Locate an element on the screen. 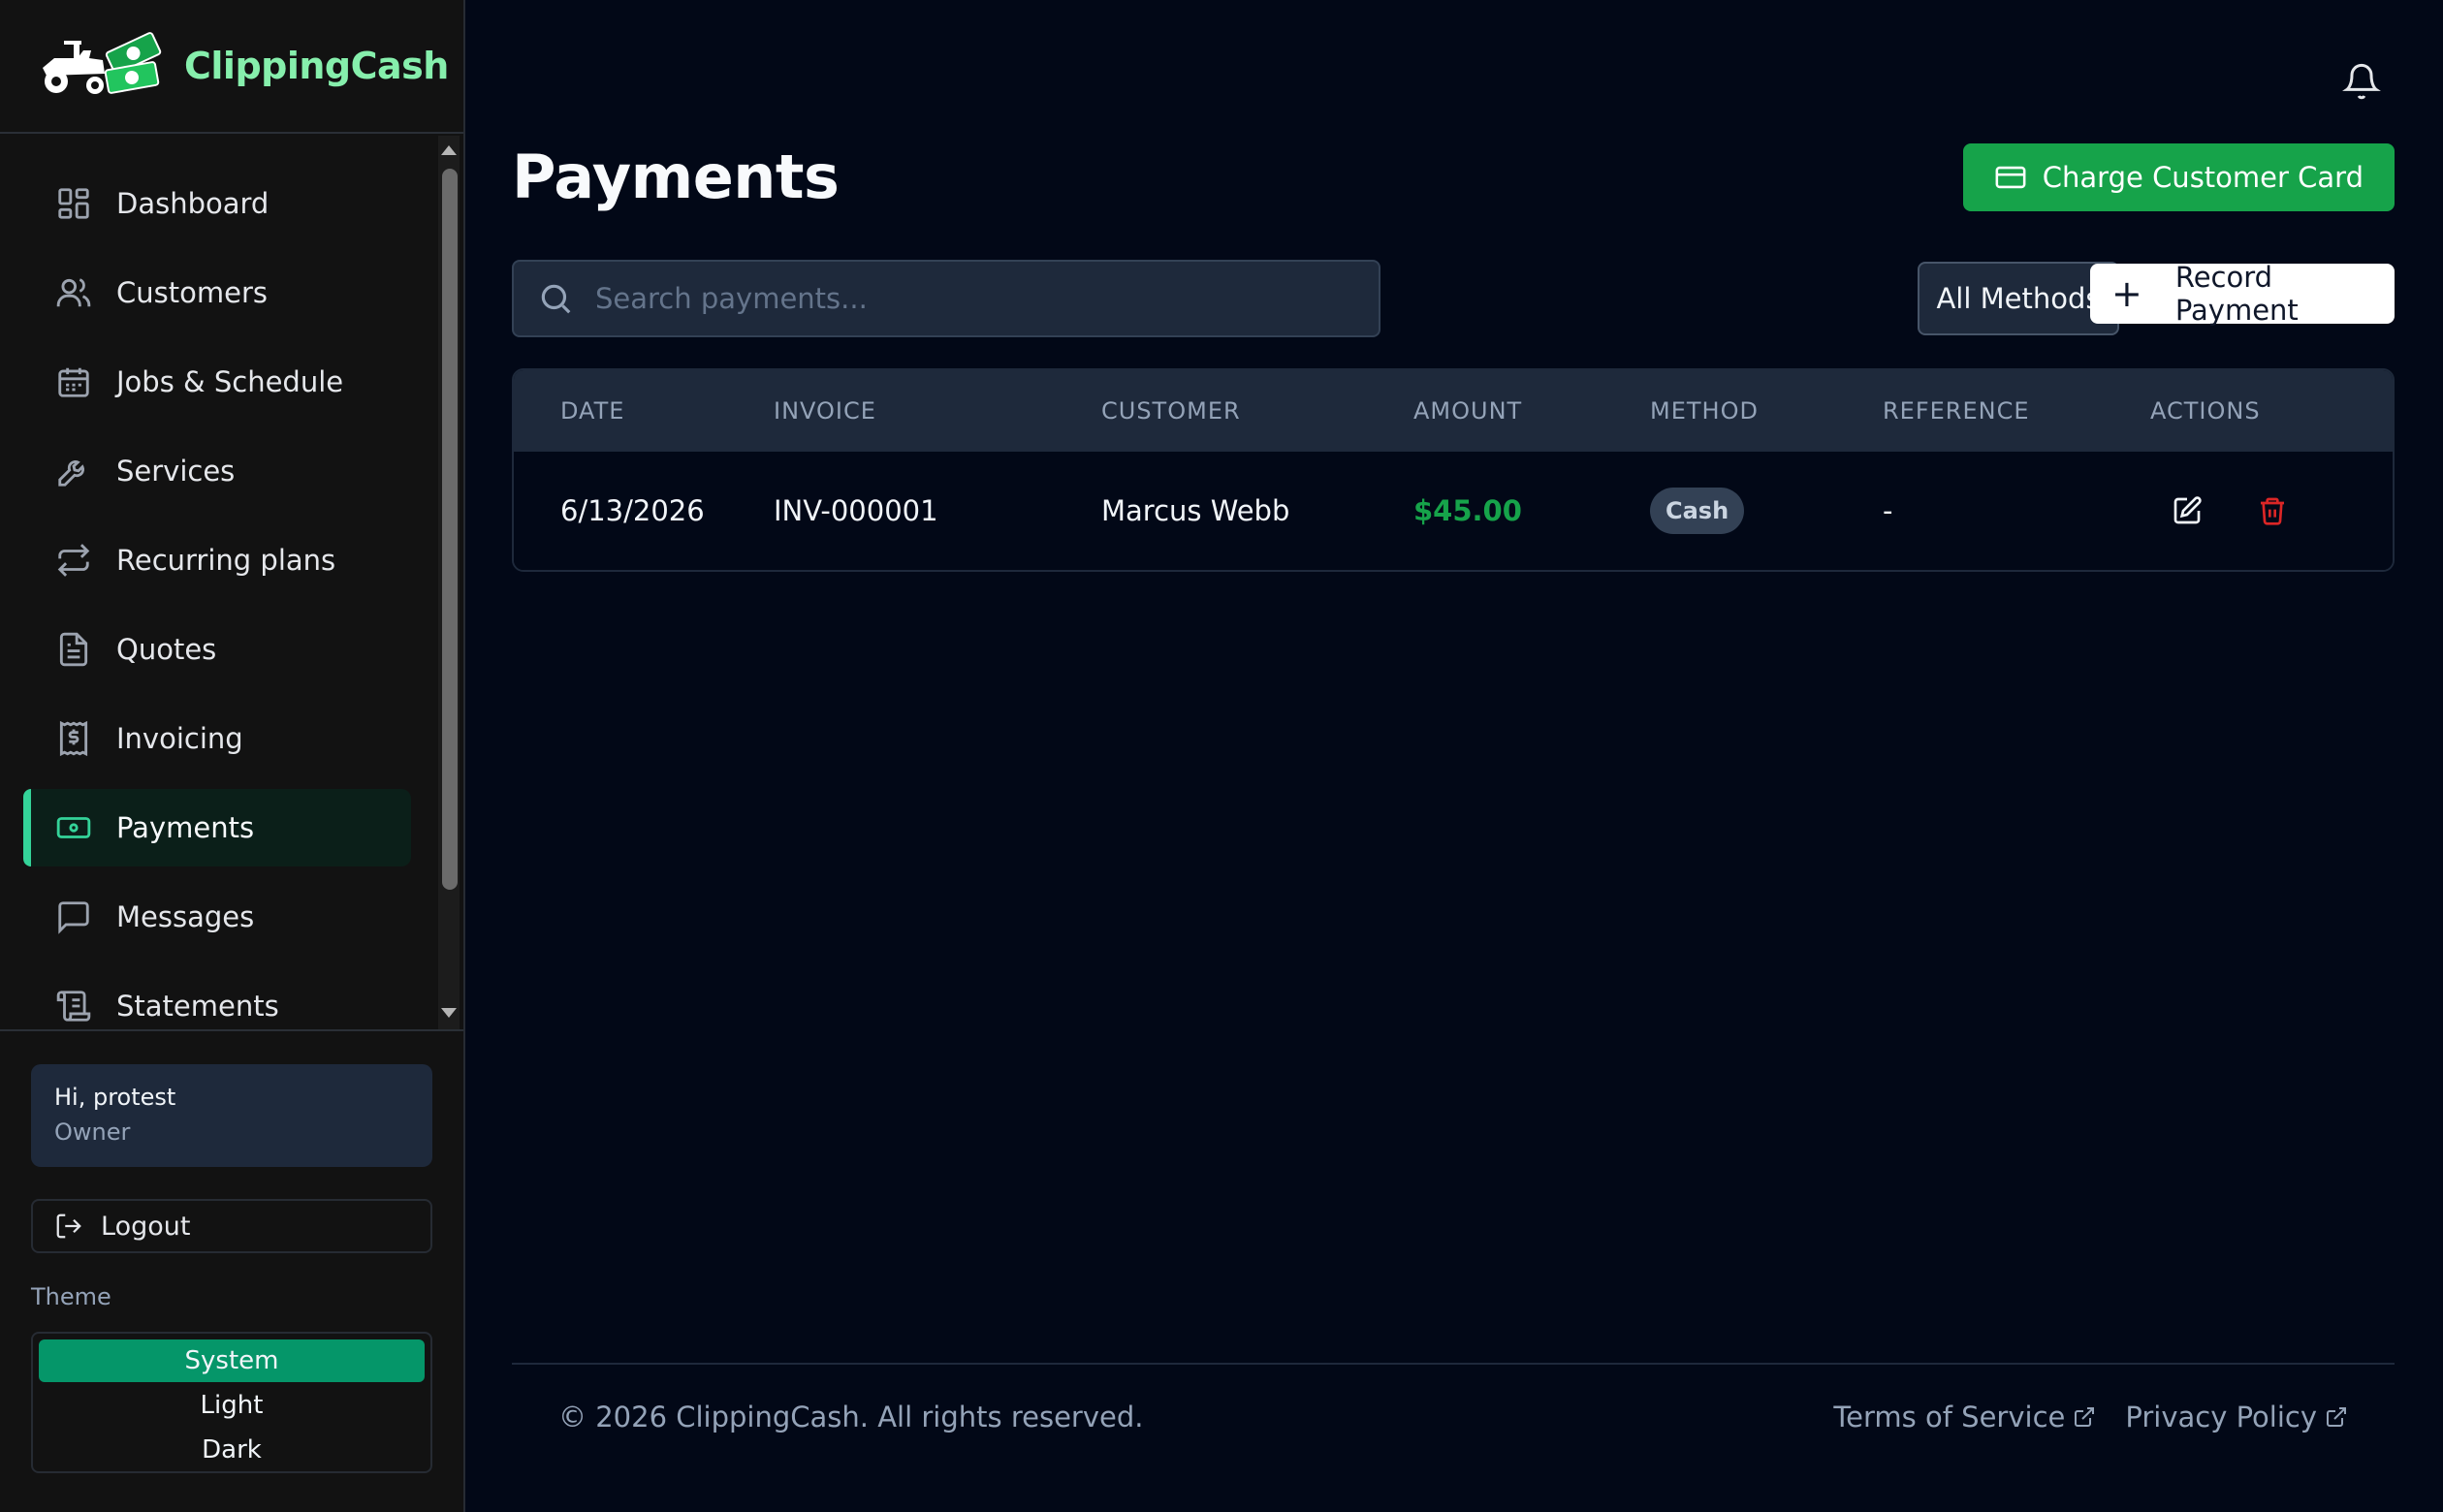 This screenshot has width=2443, height=1512. sidebar-item-dashboard: Dashboard is located at coordinates (217, 203).